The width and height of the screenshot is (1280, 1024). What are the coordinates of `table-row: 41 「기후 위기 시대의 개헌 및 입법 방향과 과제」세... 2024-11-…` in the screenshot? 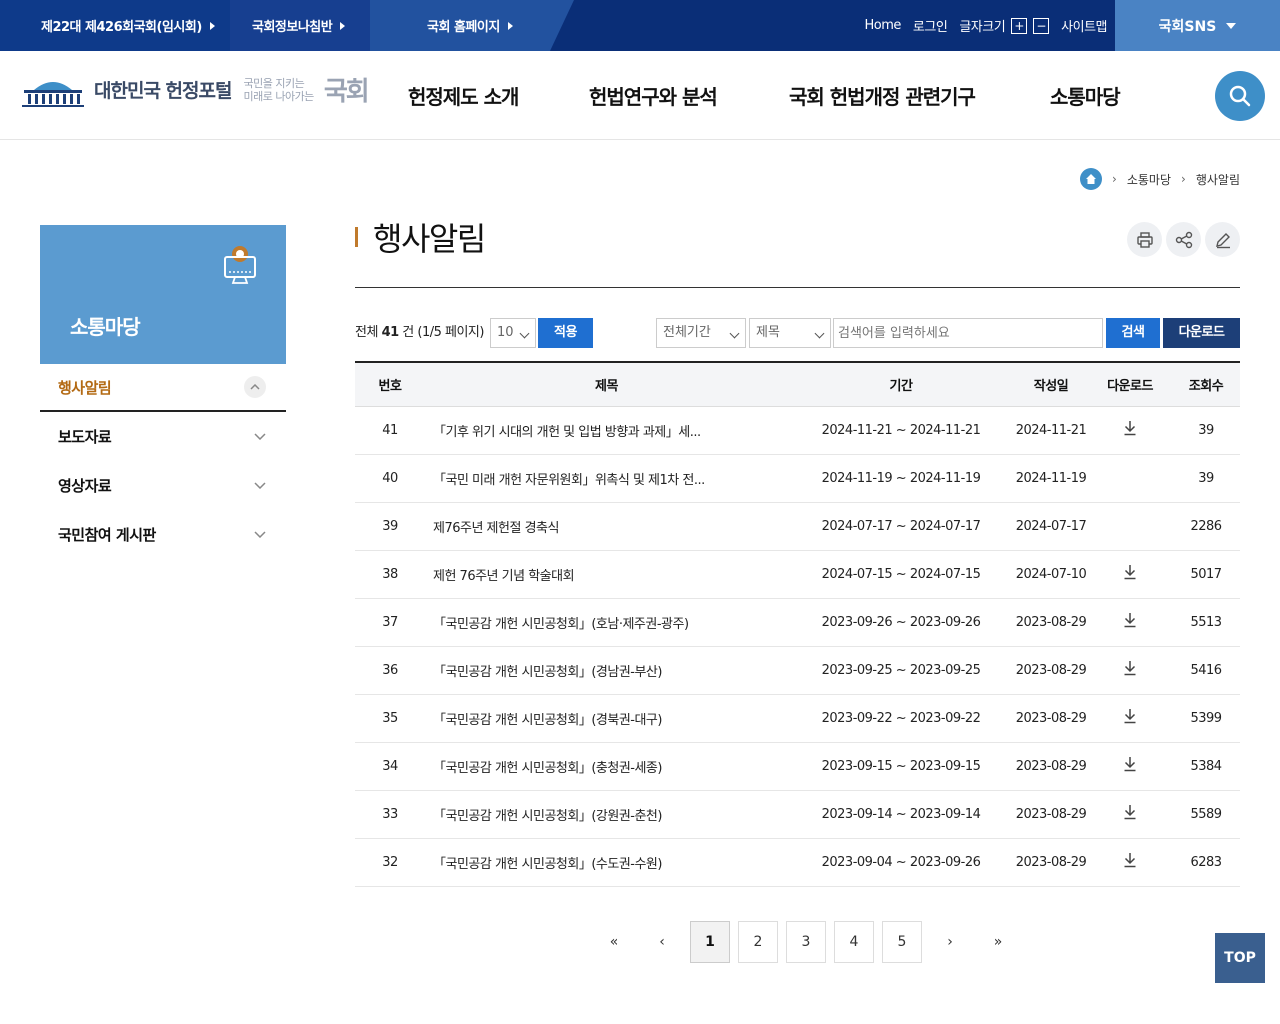 It's located at (797, 430).